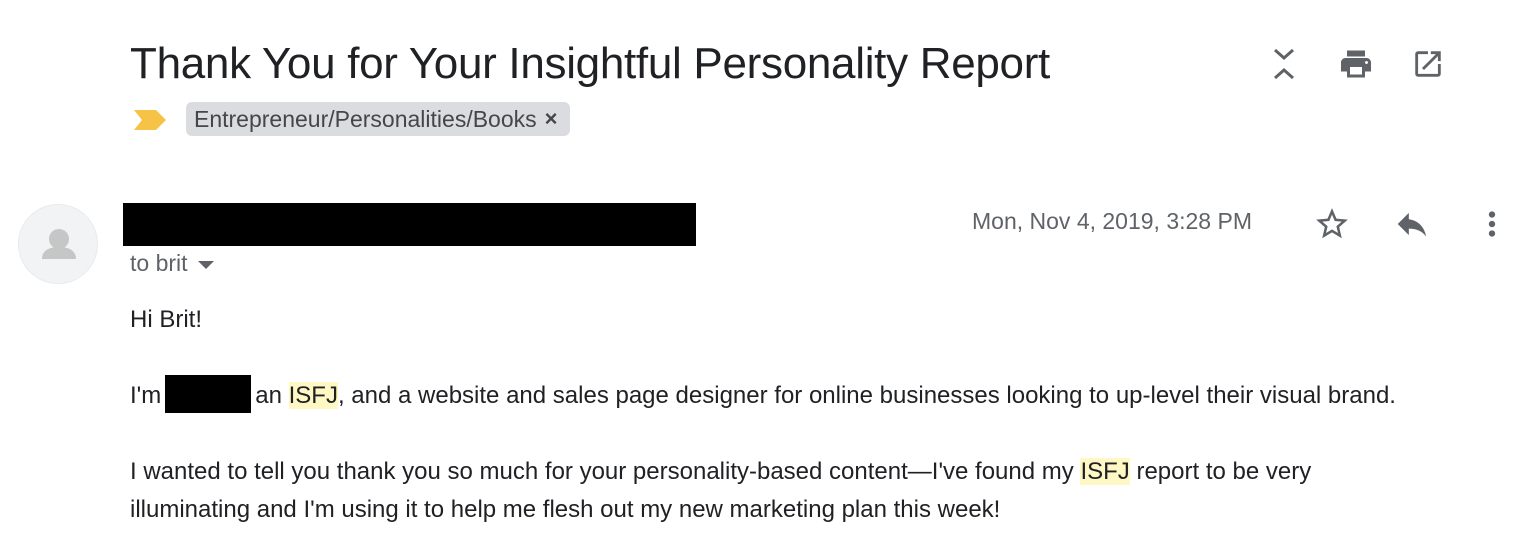 Image resolution: width=1536 pixels, height=553 pixels. I want to click on paragraph-1-prefix: I'm, so click(146, 395).